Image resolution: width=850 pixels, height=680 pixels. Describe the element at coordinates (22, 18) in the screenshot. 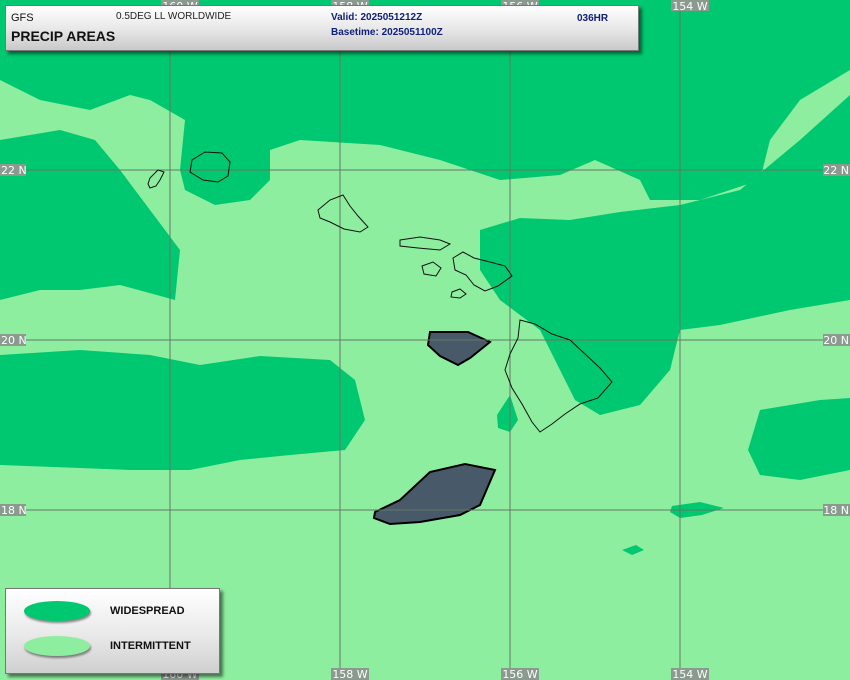

I see `model-name: GFS` at that location.